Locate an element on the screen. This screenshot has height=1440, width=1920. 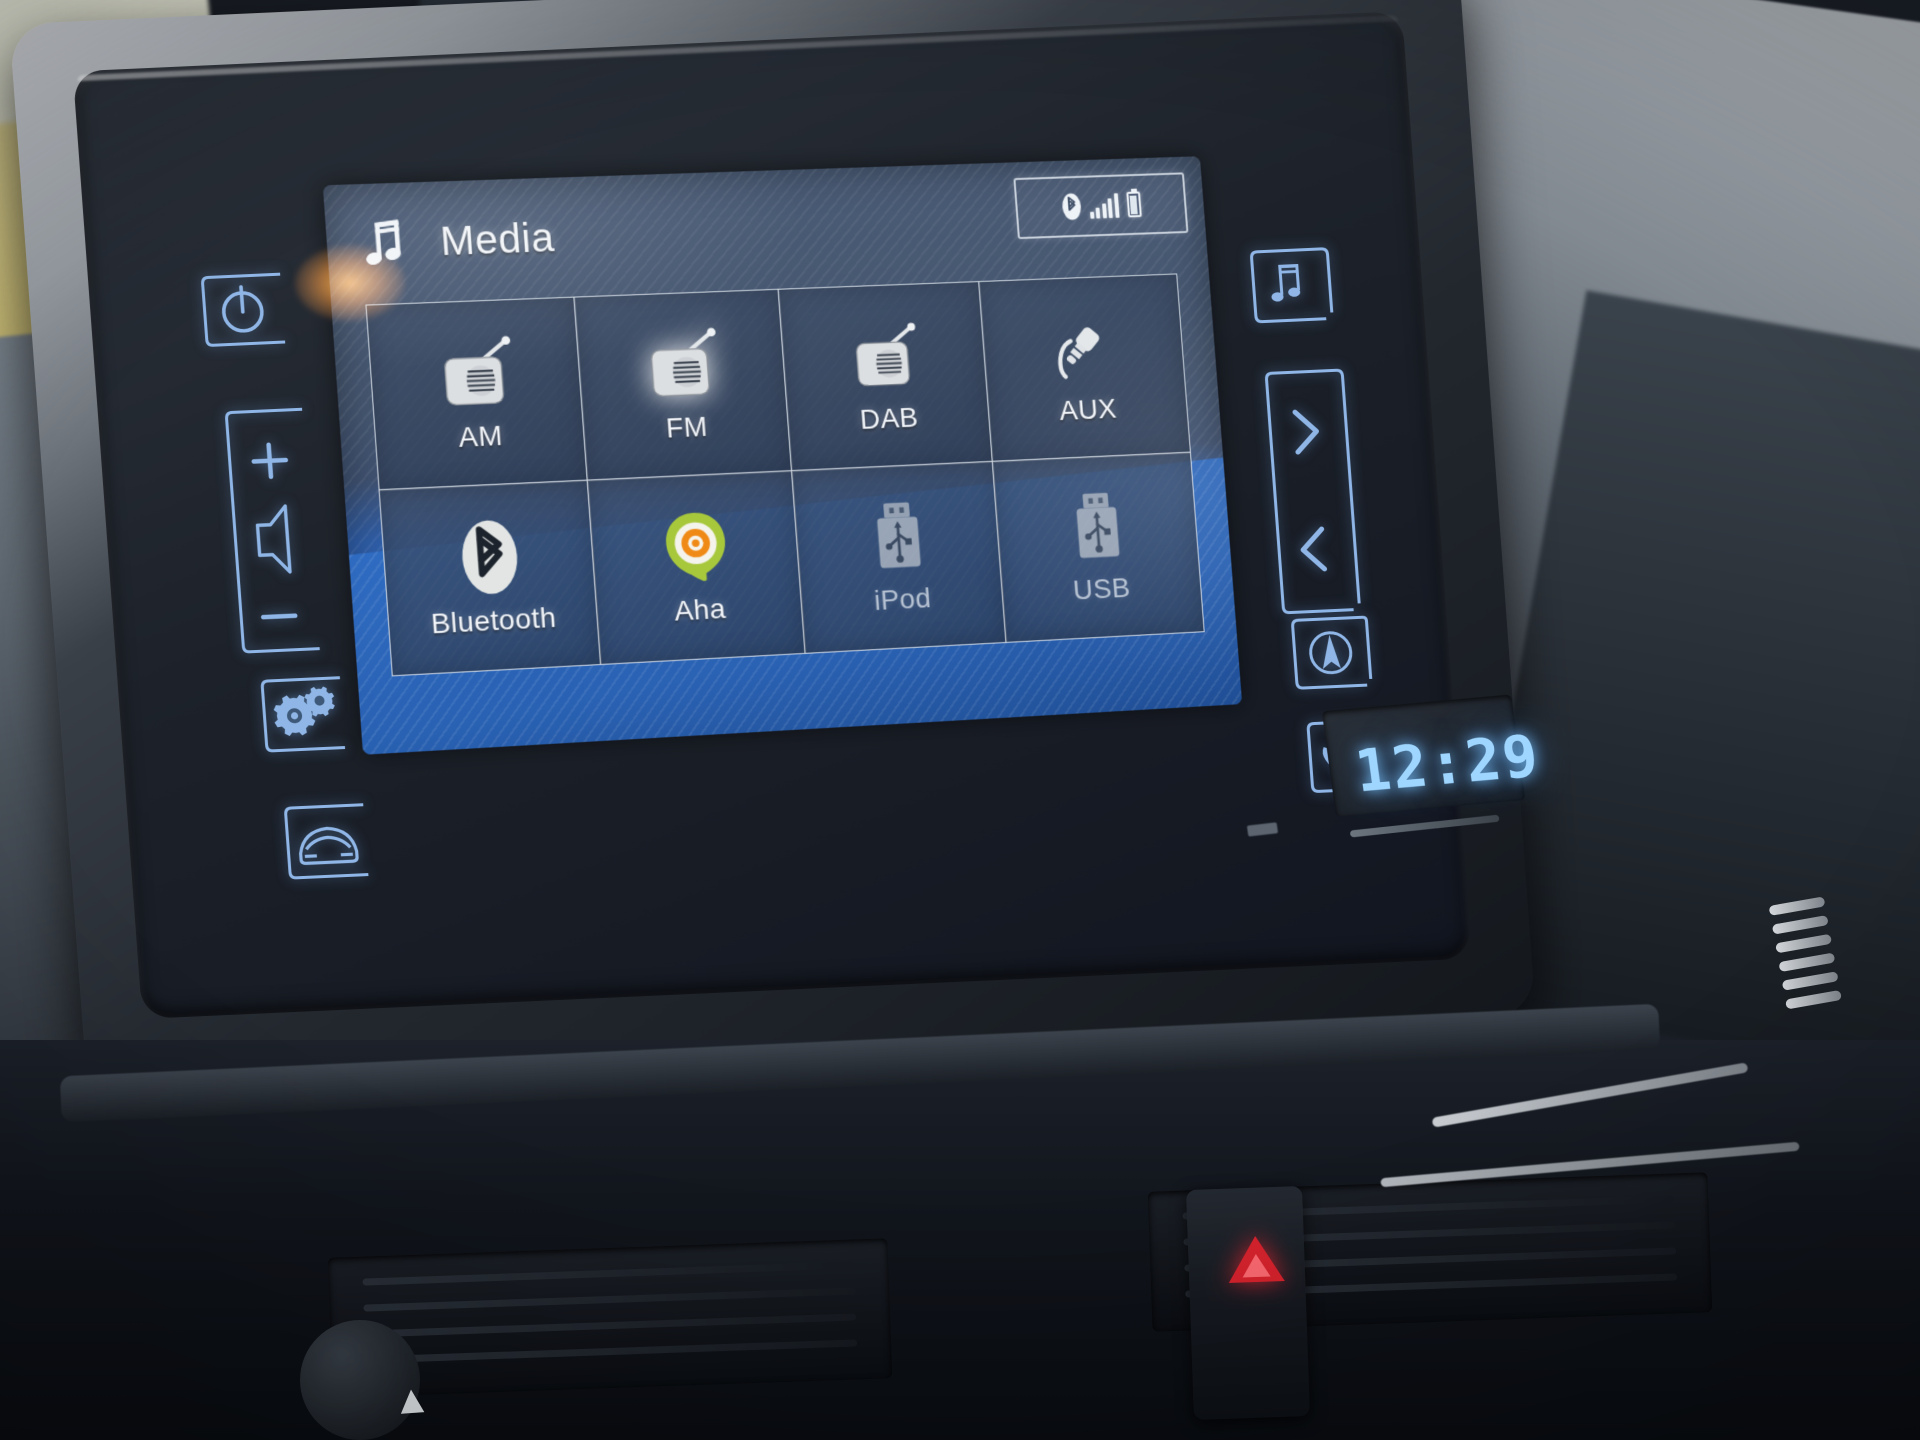
power-button is located at coordinates (247, 318).